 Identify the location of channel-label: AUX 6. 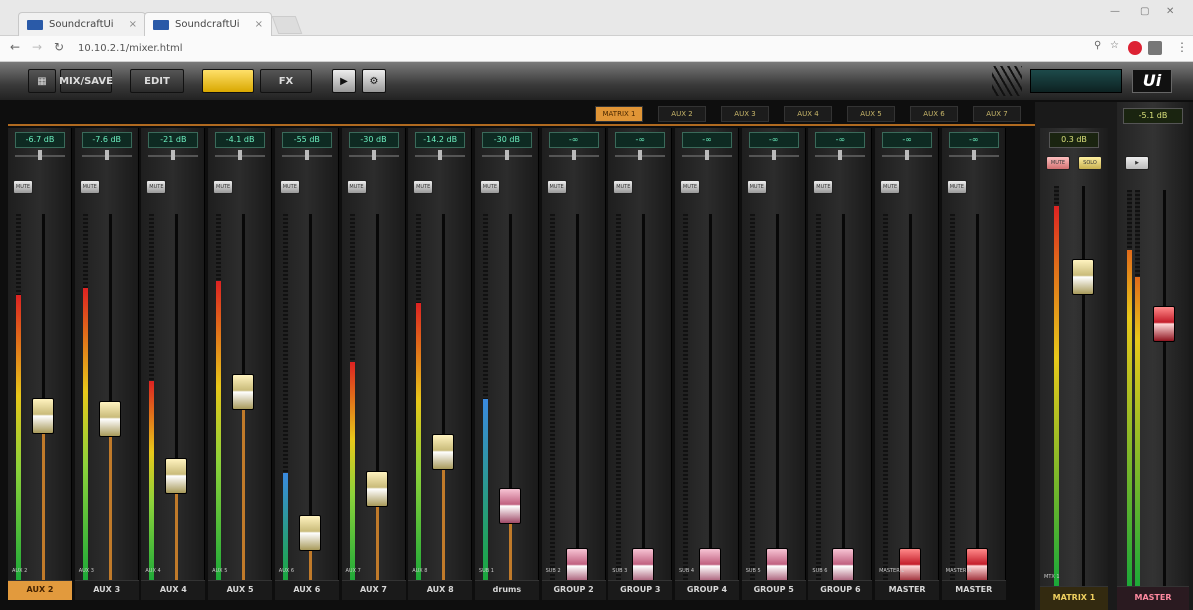
(306, 590).